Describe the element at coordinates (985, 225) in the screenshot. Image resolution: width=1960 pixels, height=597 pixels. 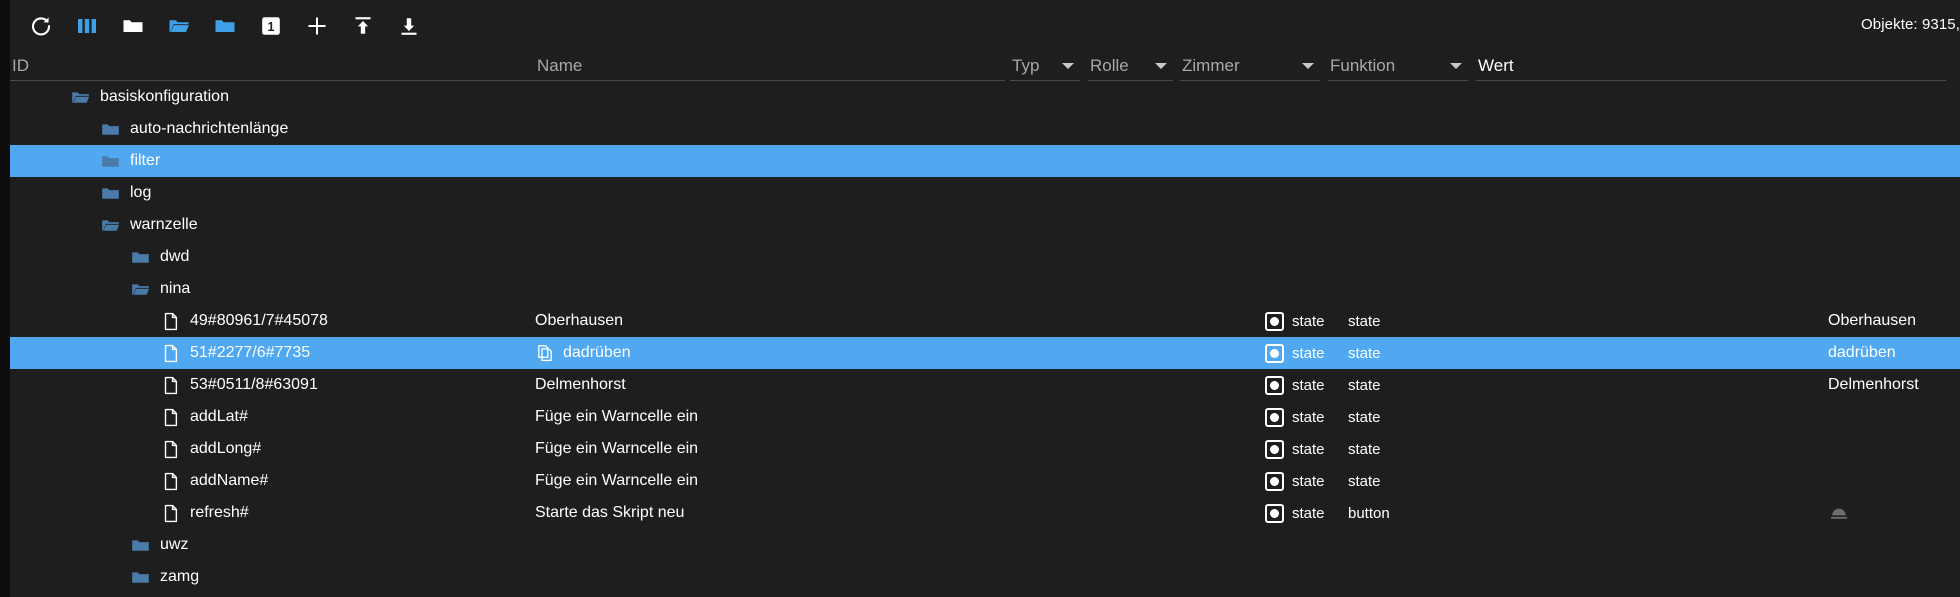
I see `tree-row: warnzelle` at that location.